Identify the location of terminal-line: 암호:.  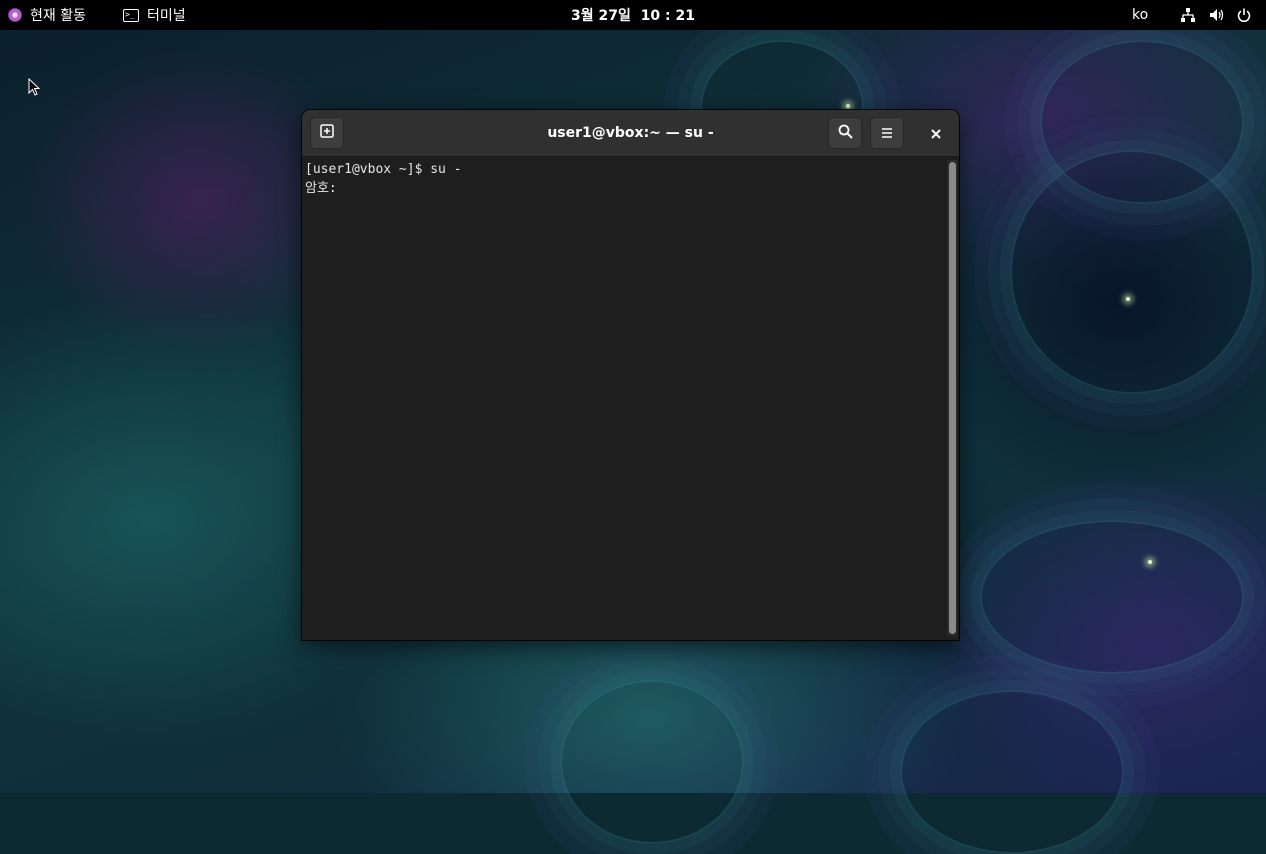
(321, 188).